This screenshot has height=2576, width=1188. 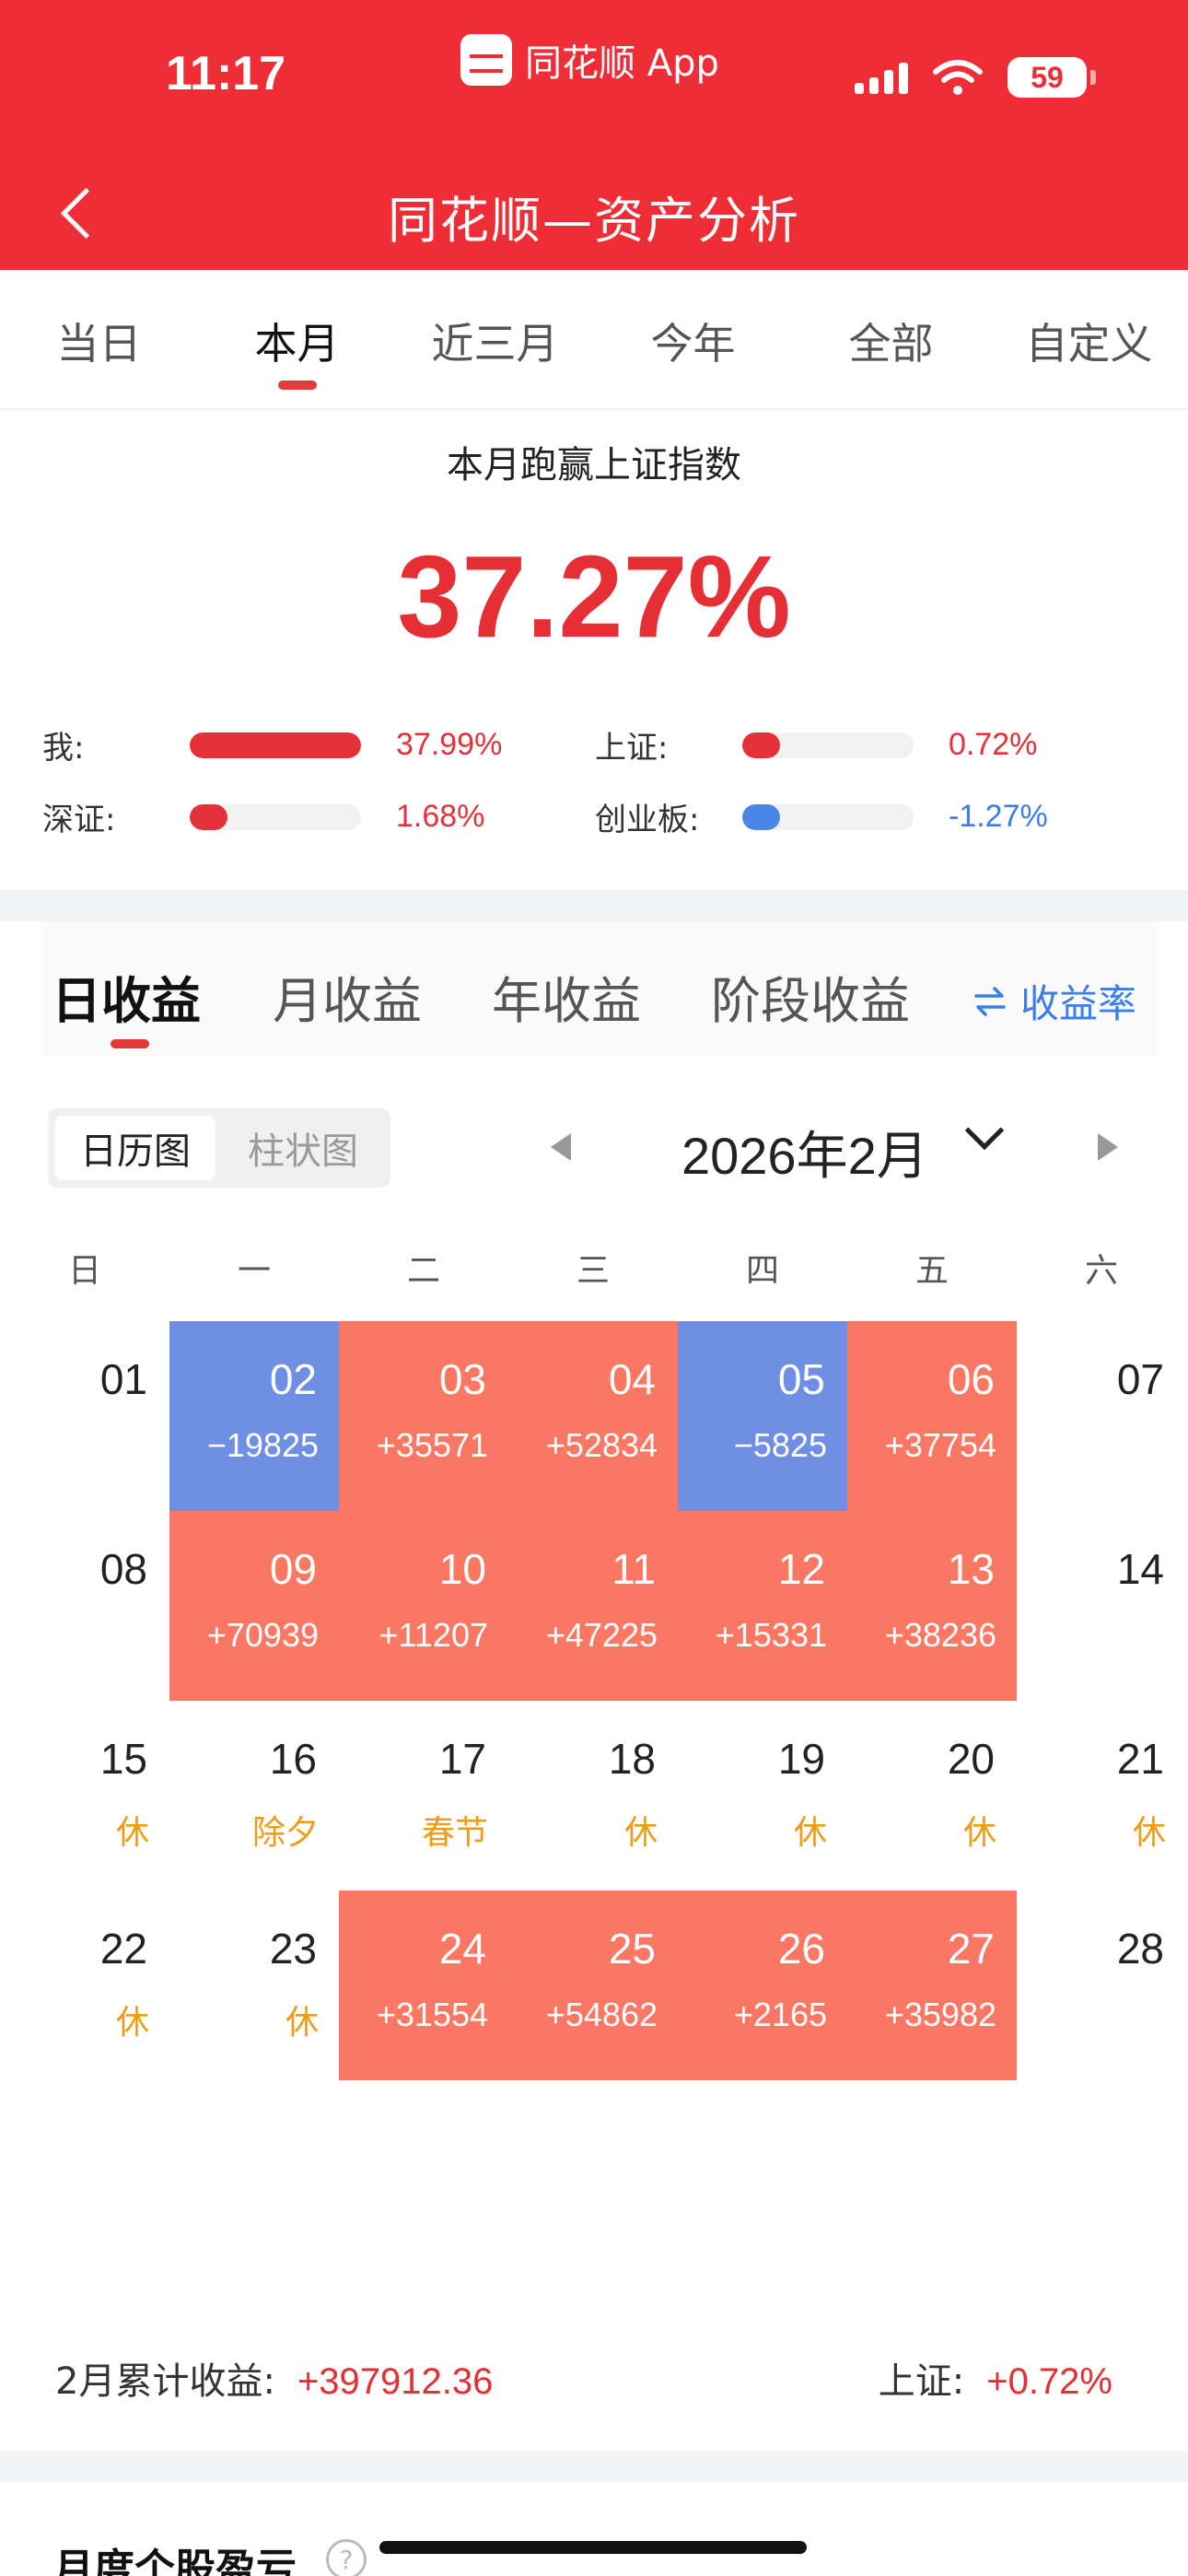 What do you see at coordinates (495, 339) in the screenshot?
I see `tab-three-months: 近三月` at bounding box center [495, 339].